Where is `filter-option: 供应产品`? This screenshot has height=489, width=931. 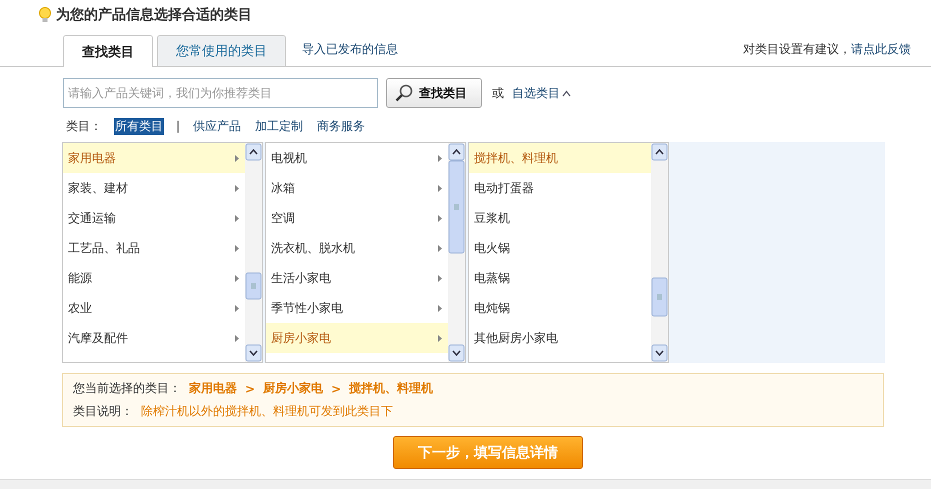
filter-option: 供应产品 is located at coordinates (217, 126).